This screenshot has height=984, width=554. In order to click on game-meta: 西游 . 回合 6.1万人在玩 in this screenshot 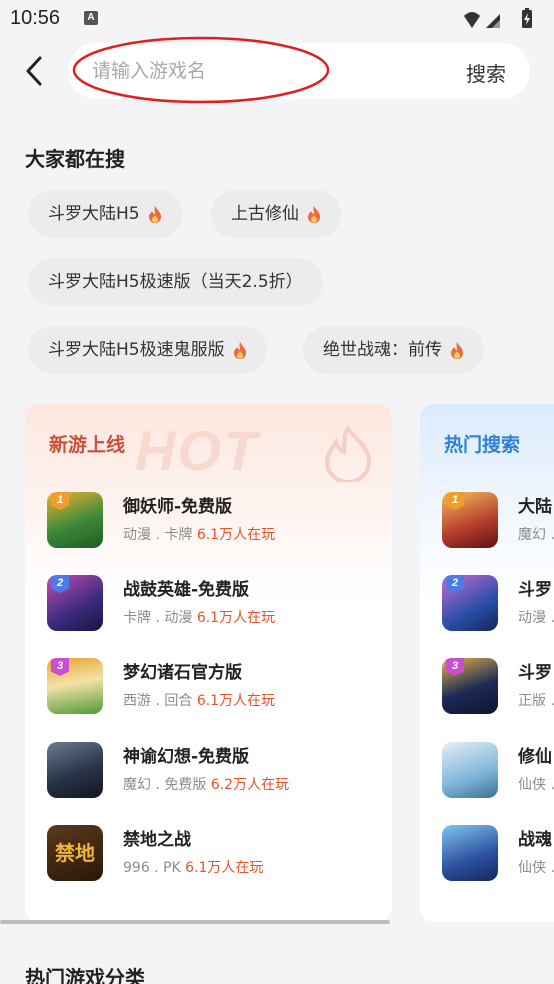, I will do `click(199, 700)`.